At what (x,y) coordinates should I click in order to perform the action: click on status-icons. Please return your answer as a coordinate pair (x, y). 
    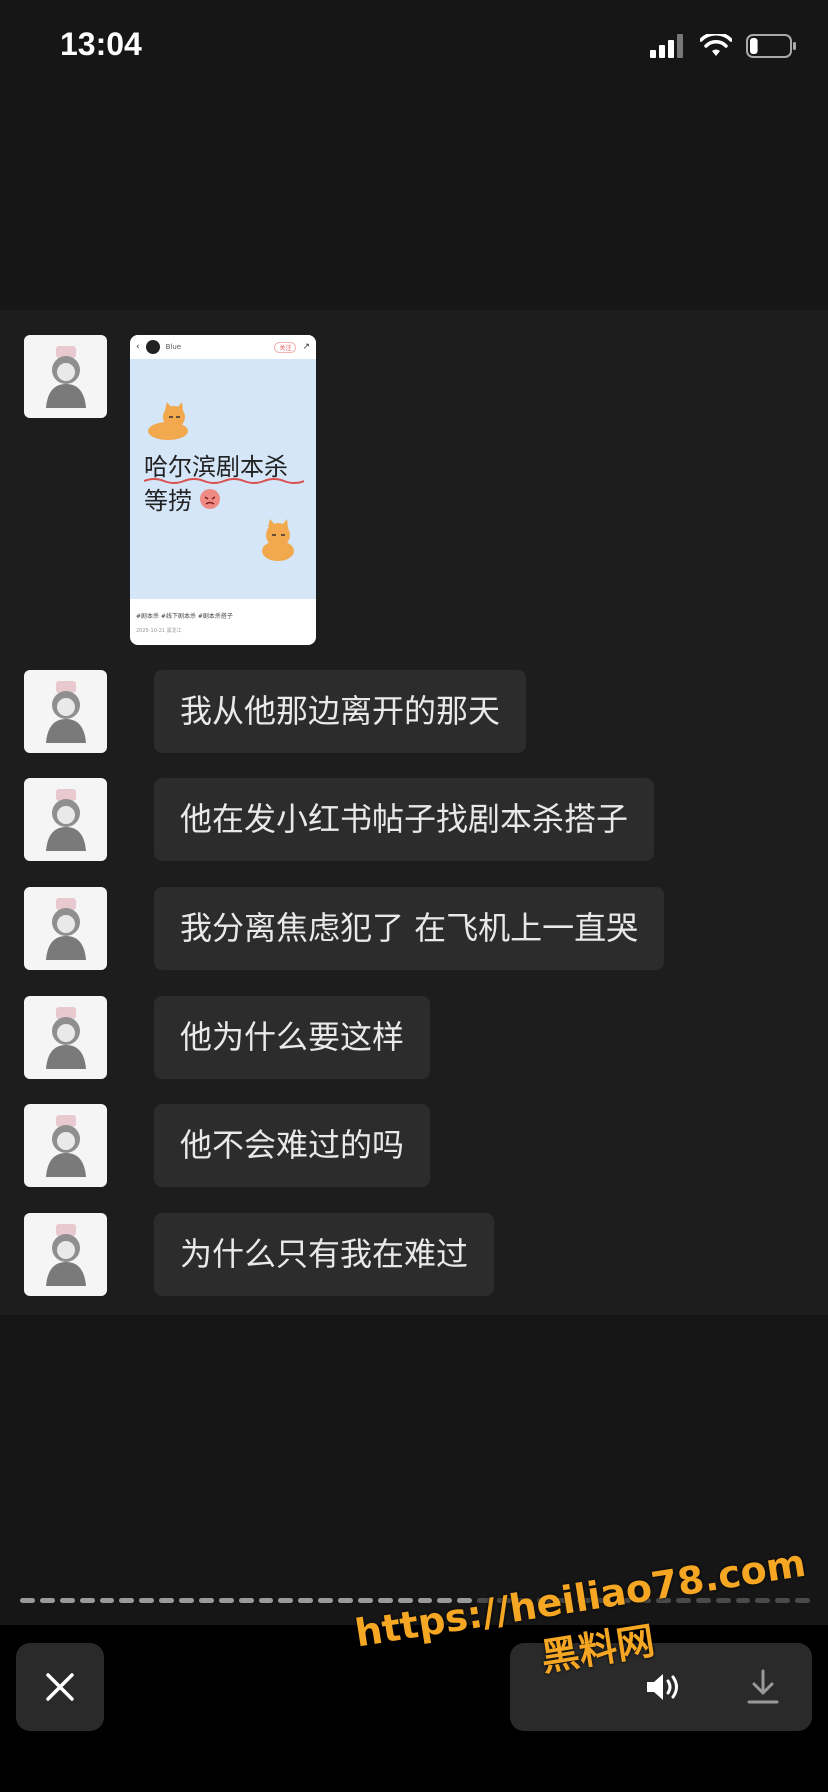
    Looking at the image, I should click on (724, 46).